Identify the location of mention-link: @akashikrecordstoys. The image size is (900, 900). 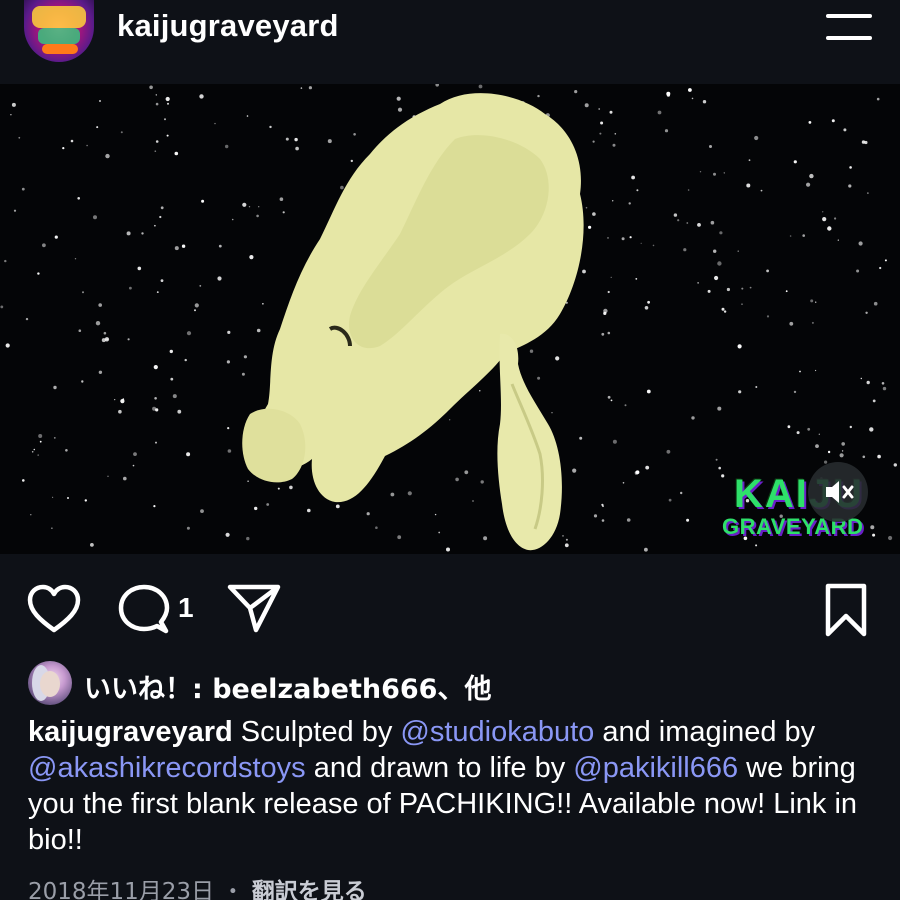
(167, 768).